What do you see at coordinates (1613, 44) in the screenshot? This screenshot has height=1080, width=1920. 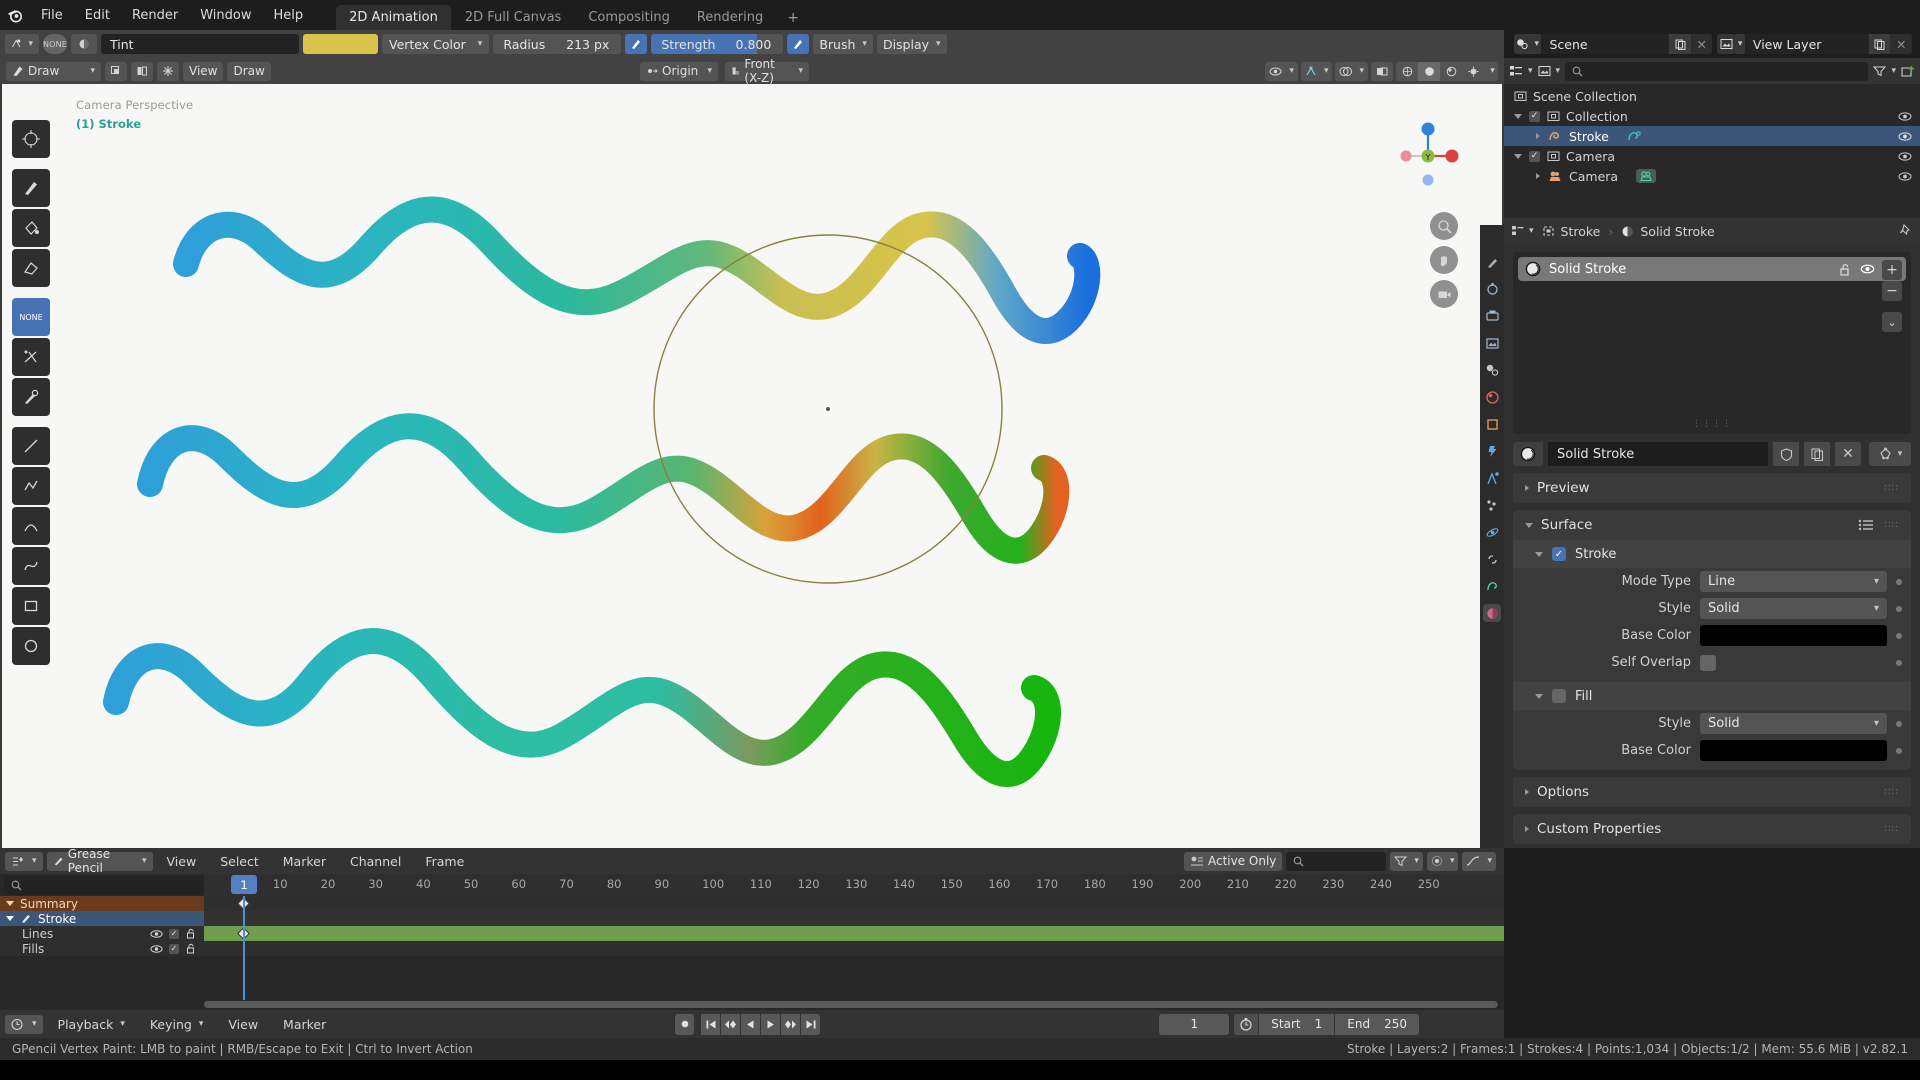 I see `scene-selector: ▾ Scene ✕` at bounding box center [1613, 44].